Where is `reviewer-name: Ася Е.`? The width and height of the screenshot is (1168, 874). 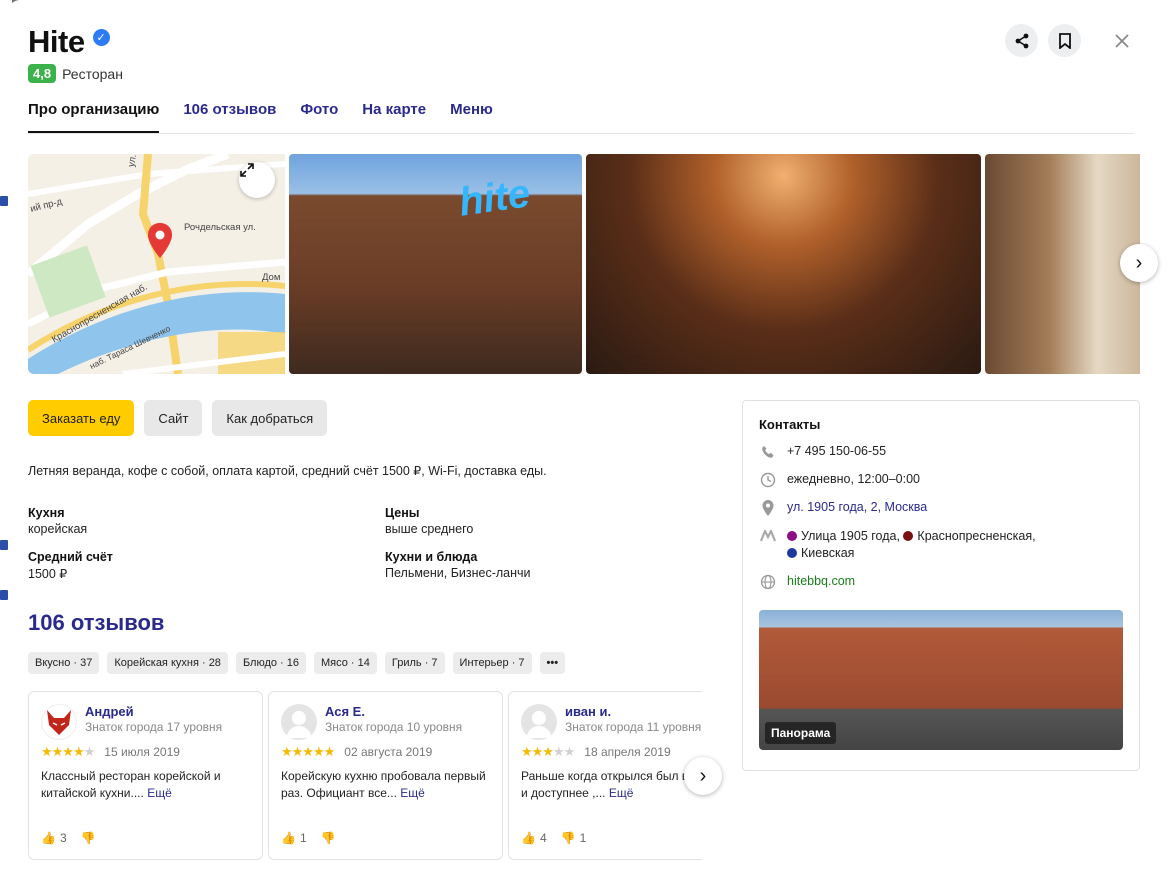 reviewer-name: Ася Е. is located at coordinates (393, 711).